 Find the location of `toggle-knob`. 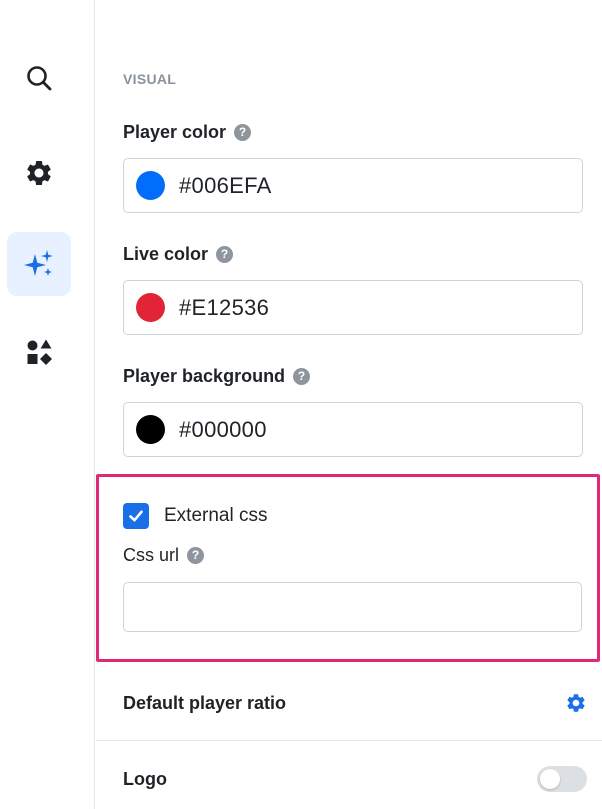

toggle-knob is located at coordinates (550, 779).